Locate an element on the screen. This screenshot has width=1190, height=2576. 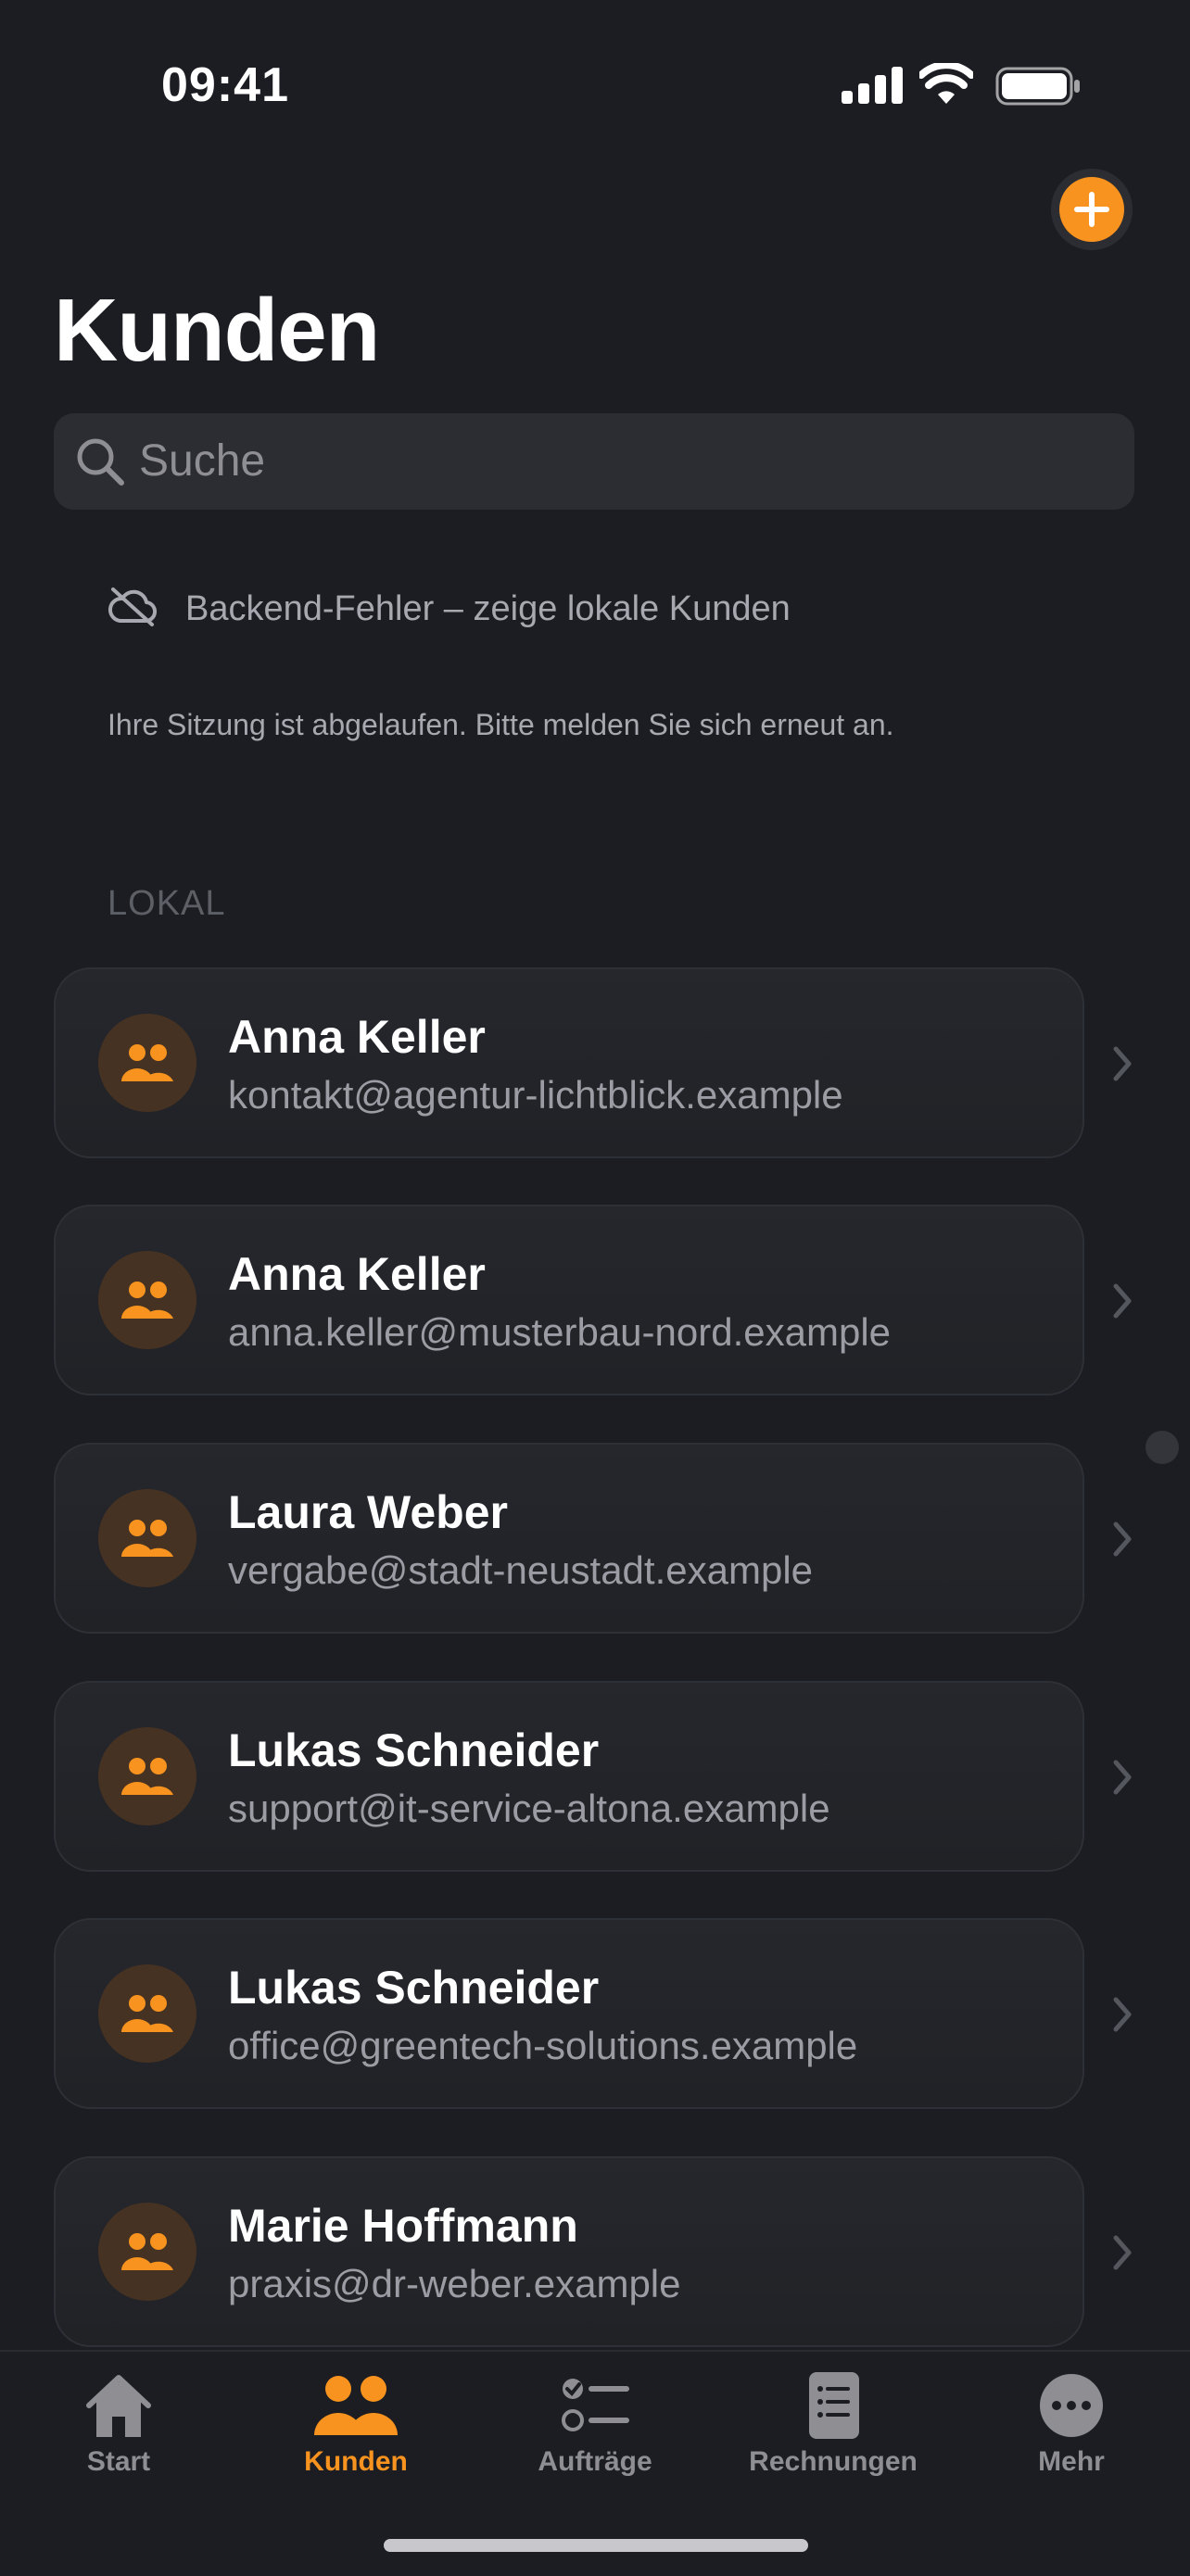
wifi-icon is located at coordinates (946, 84).